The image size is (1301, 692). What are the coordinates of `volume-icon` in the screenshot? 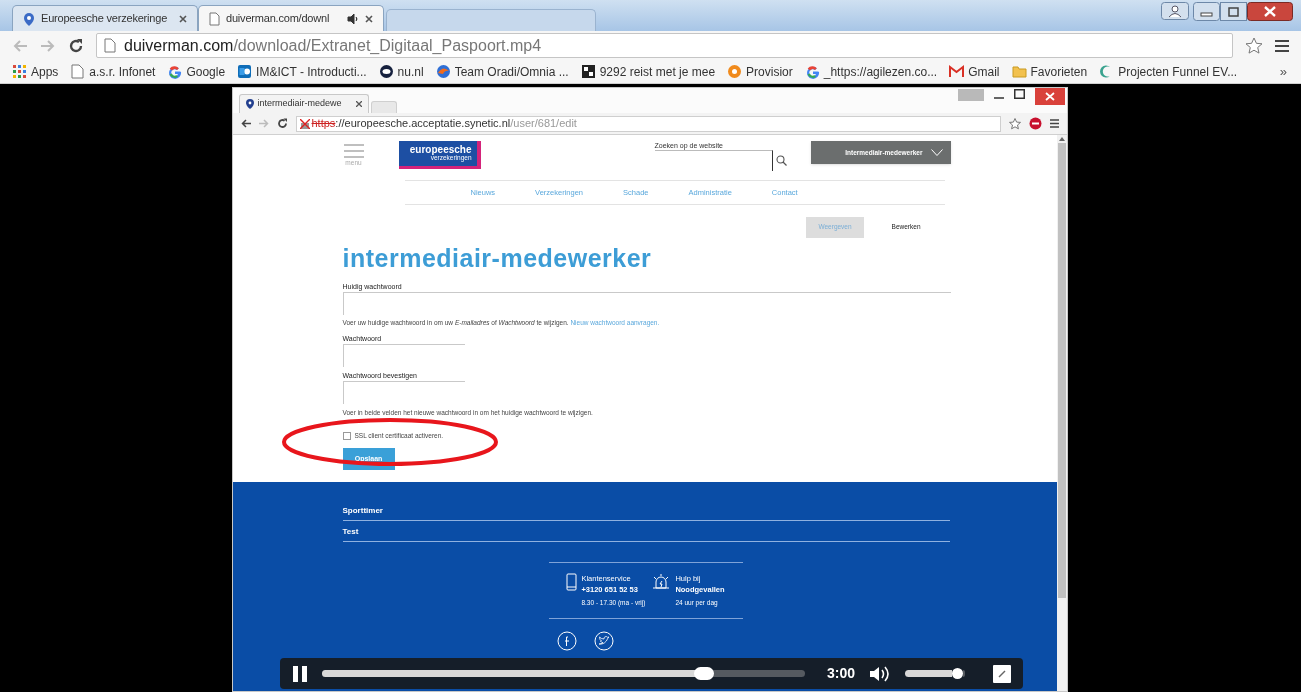 It's located at (880, 673).